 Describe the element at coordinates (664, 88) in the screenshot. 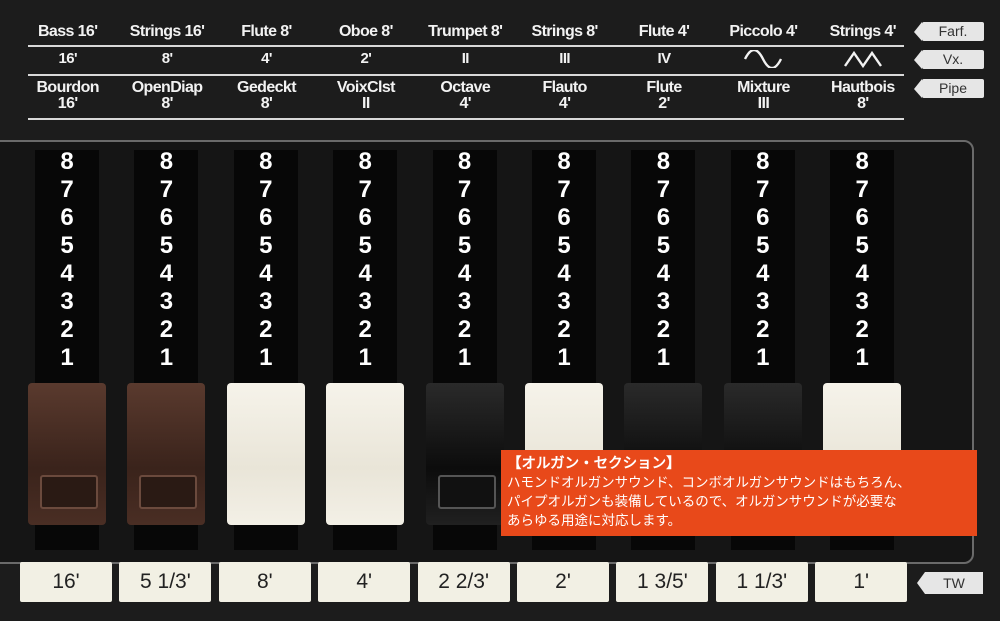

I see `voice-name: Flute` at that location.